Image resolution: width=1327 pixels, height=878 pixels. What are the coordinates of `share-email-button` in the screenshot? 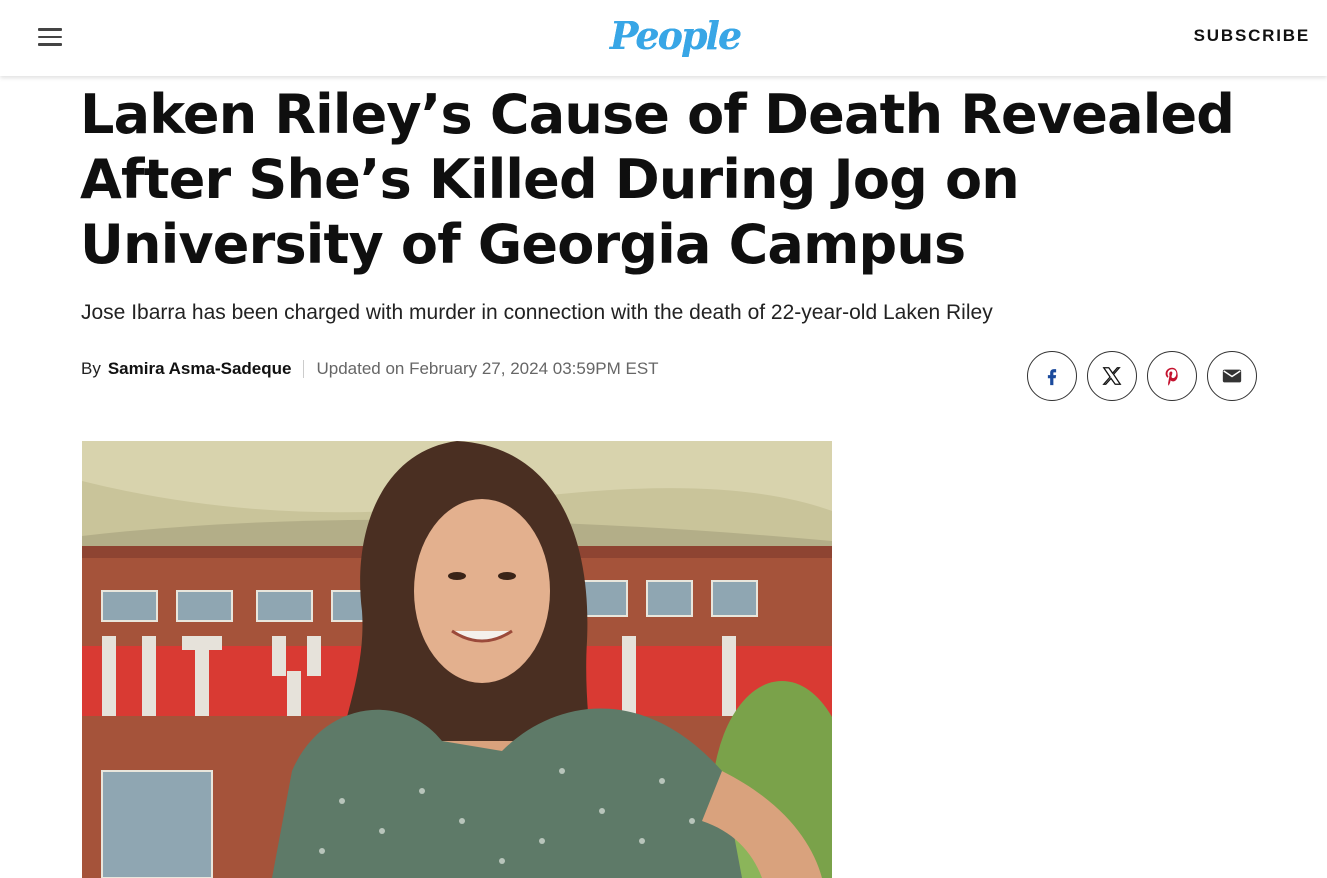 It's located at (1232, 376).